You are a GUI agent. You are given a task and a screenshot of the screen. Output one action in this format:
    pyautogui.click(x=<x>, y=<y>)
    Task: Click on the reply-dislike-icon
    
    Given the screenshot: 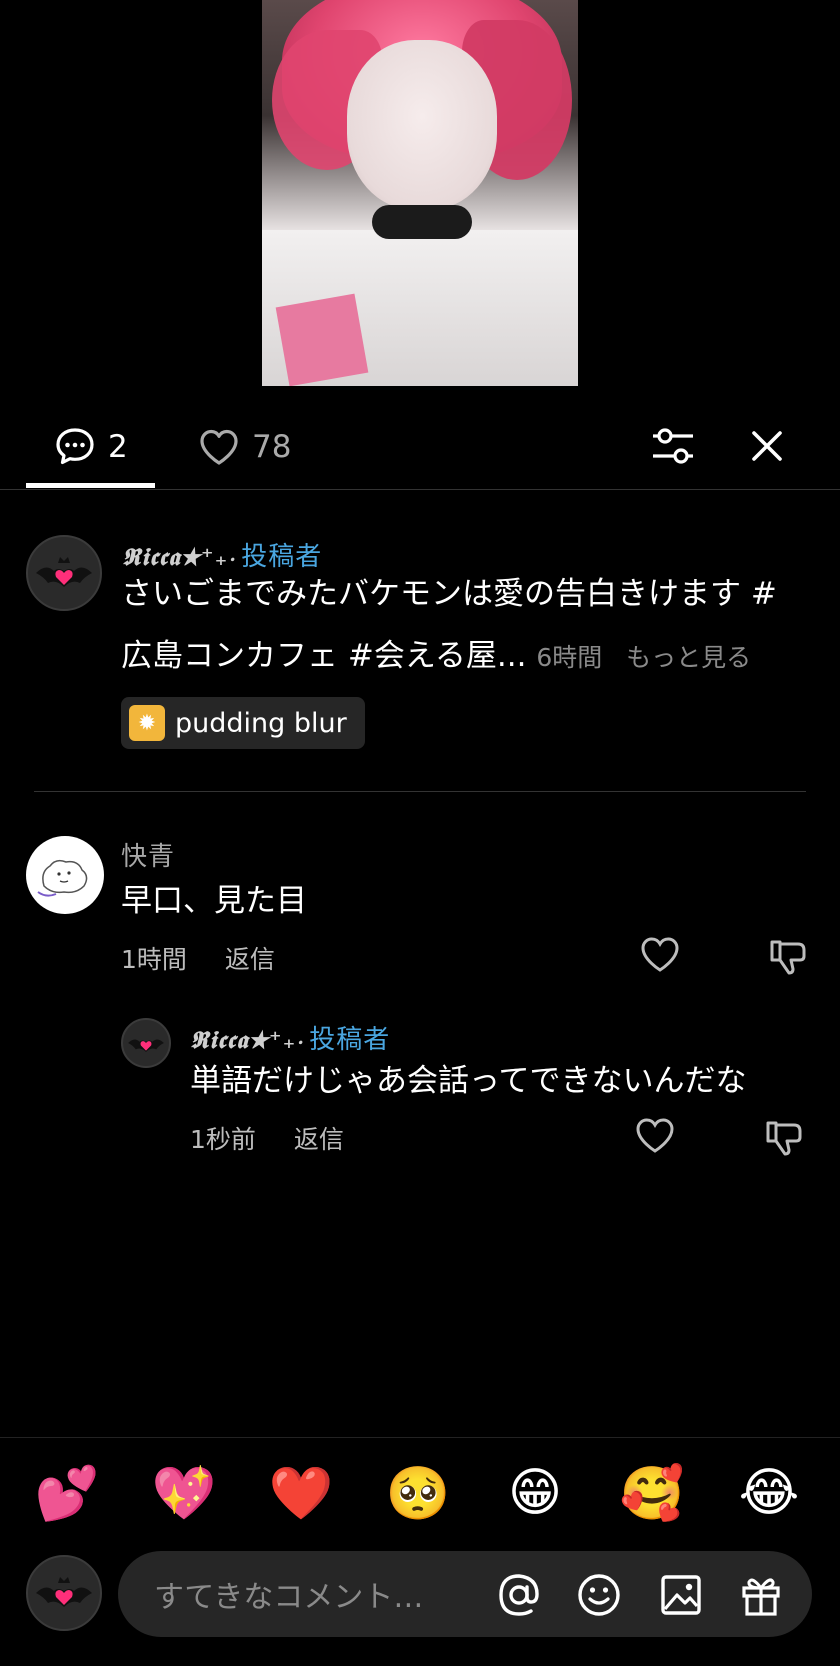 What is the action you would take?
    pyautogui.click(x=784, y=1137)
    